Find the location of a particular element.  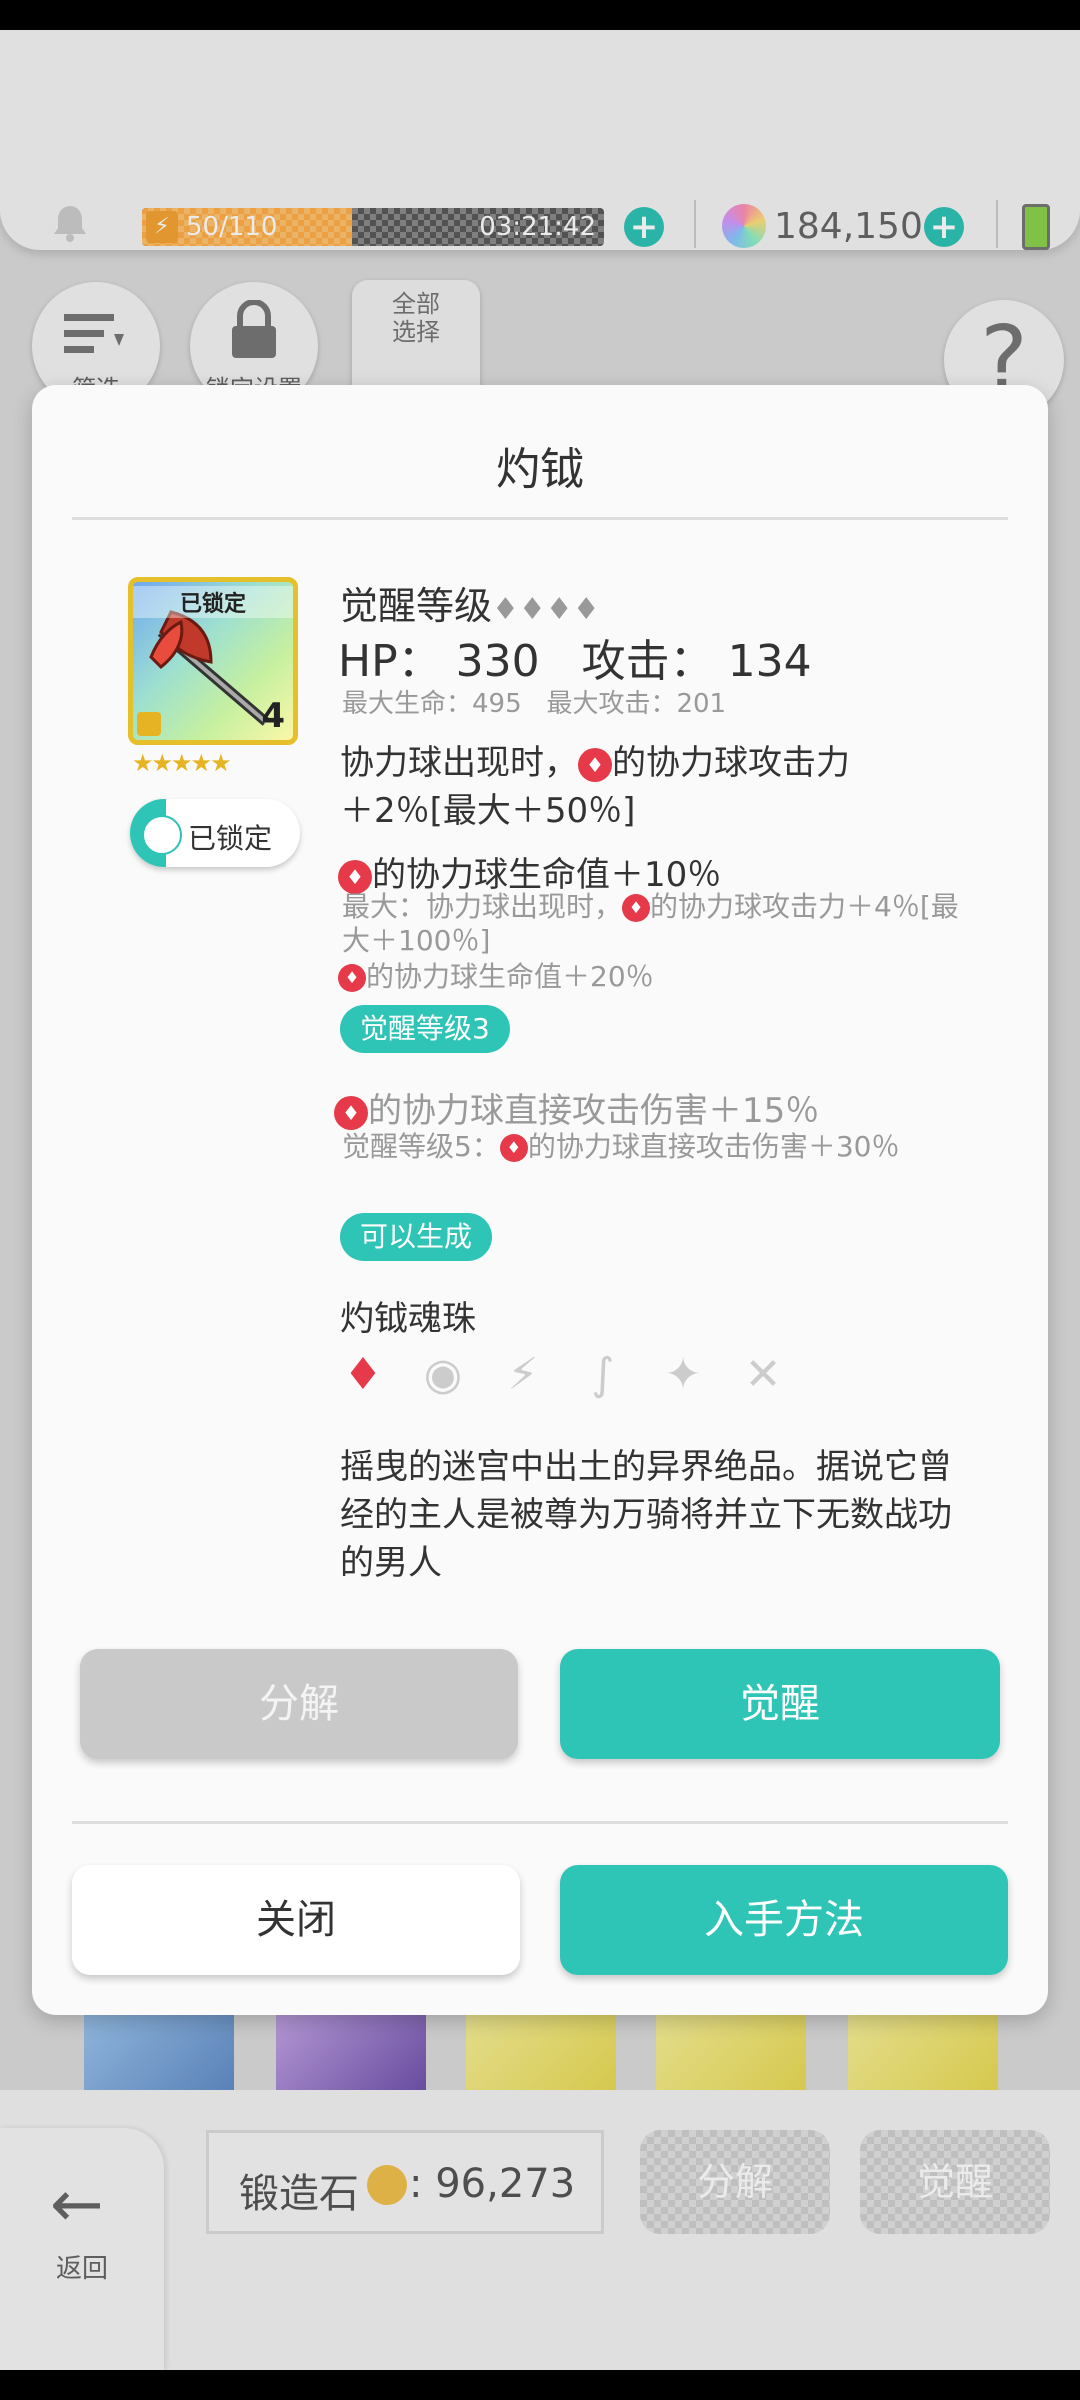

padlock-icon is located at coordinates (149, 724).